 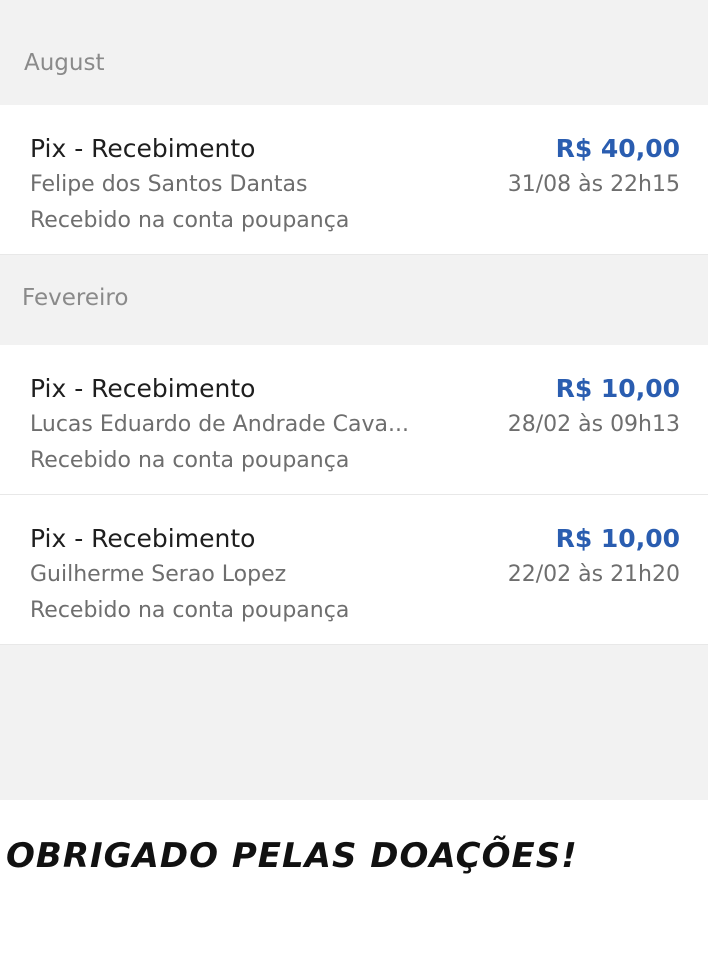 I want to click on transaction-sender-name: Felipe dos Santos Dantas, so click(x=169, y=184).